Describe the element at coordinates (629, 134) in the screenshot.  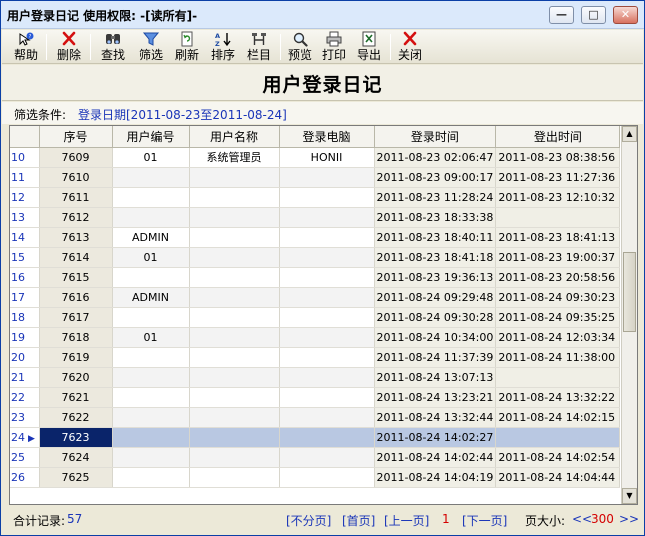
I see `scroll-up-button: ▲` at that location.